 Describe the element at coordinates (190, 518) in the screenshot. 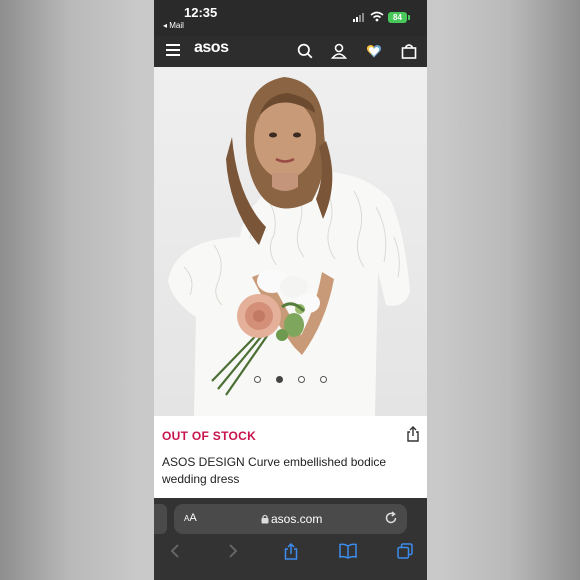

I see `text-size-button: AA` at that location.